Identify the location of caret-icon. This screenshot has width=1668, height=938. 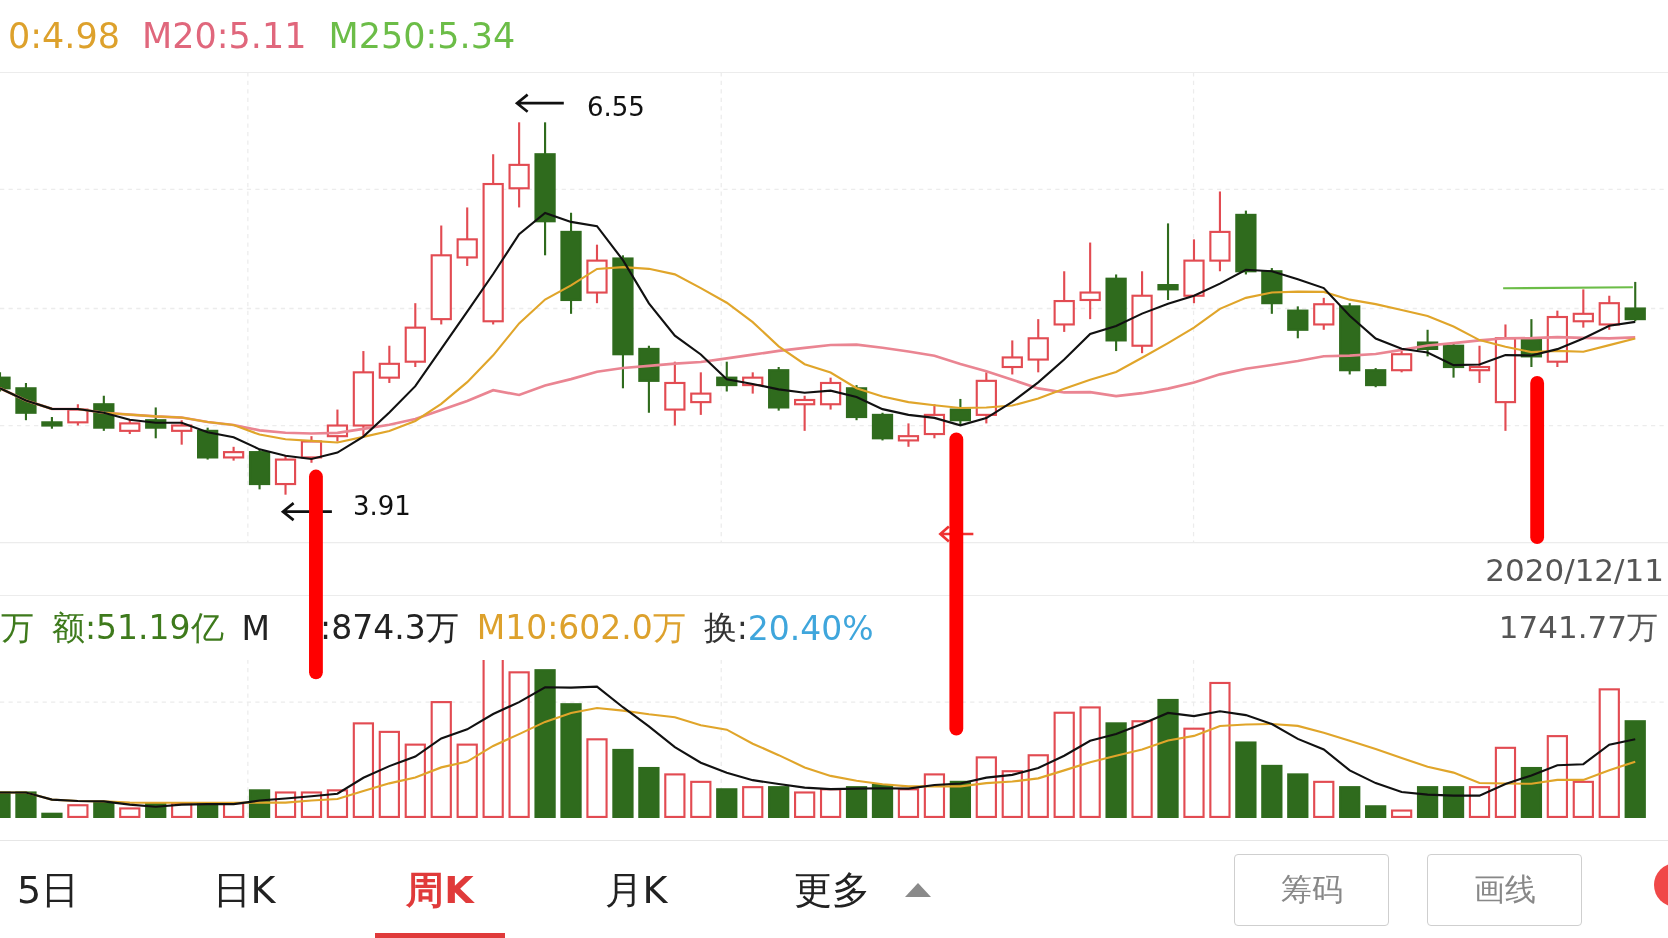
(918, 890).